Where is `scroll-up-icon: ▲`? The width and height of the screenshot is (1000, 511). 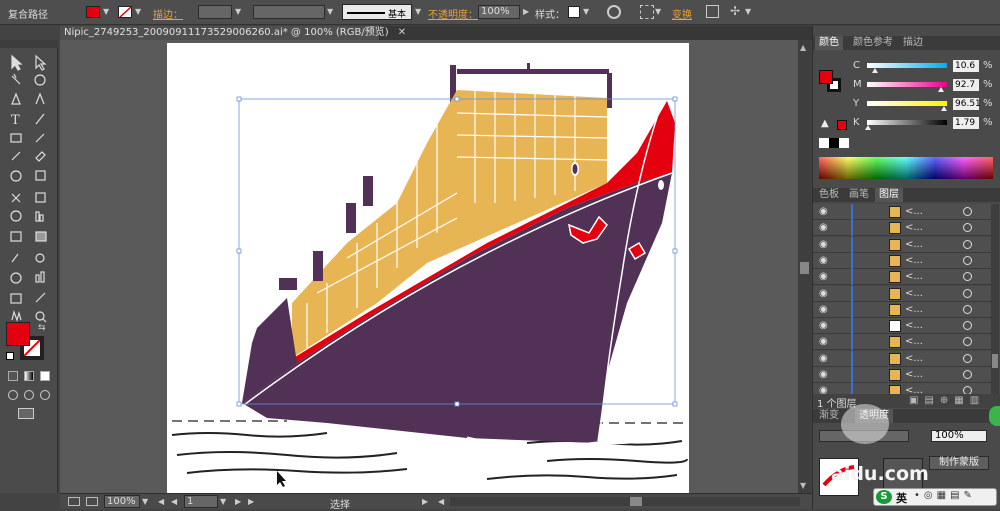 scroll-up-icon: ▲ is located at coordinates (803, 47).